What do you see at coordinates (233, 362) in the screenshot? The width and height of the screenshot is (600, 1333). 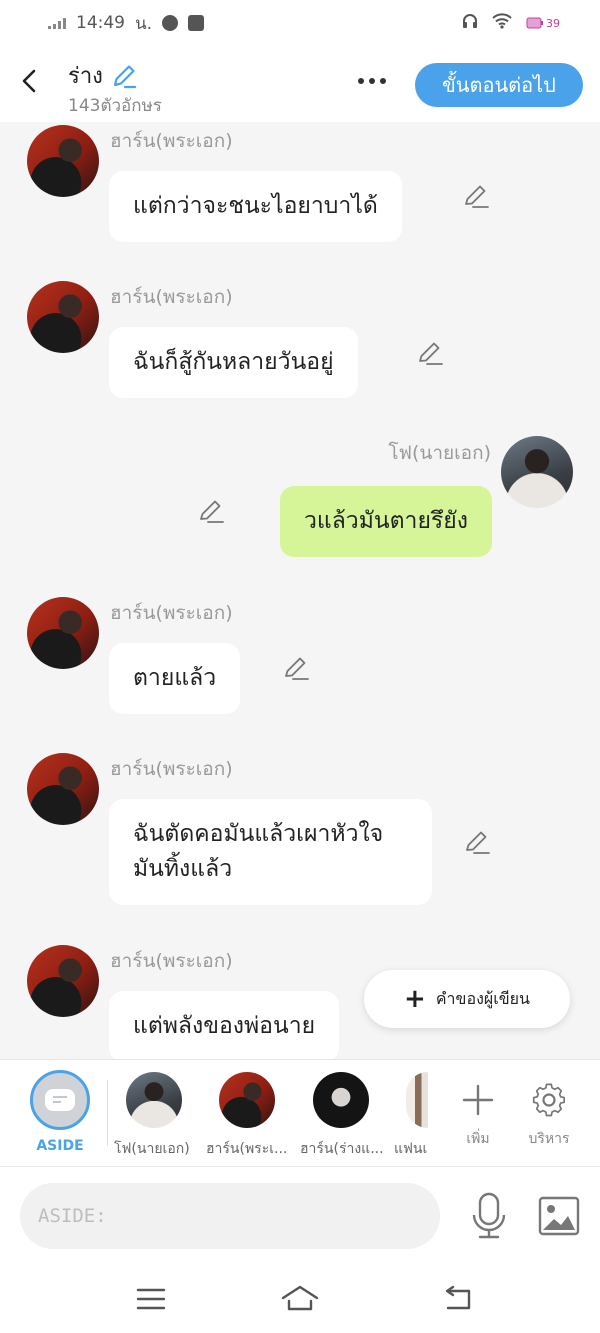 I see `message-bubble: ฉันก็สู้กันหลายวันอยู่` at bounding box center [233, 362].